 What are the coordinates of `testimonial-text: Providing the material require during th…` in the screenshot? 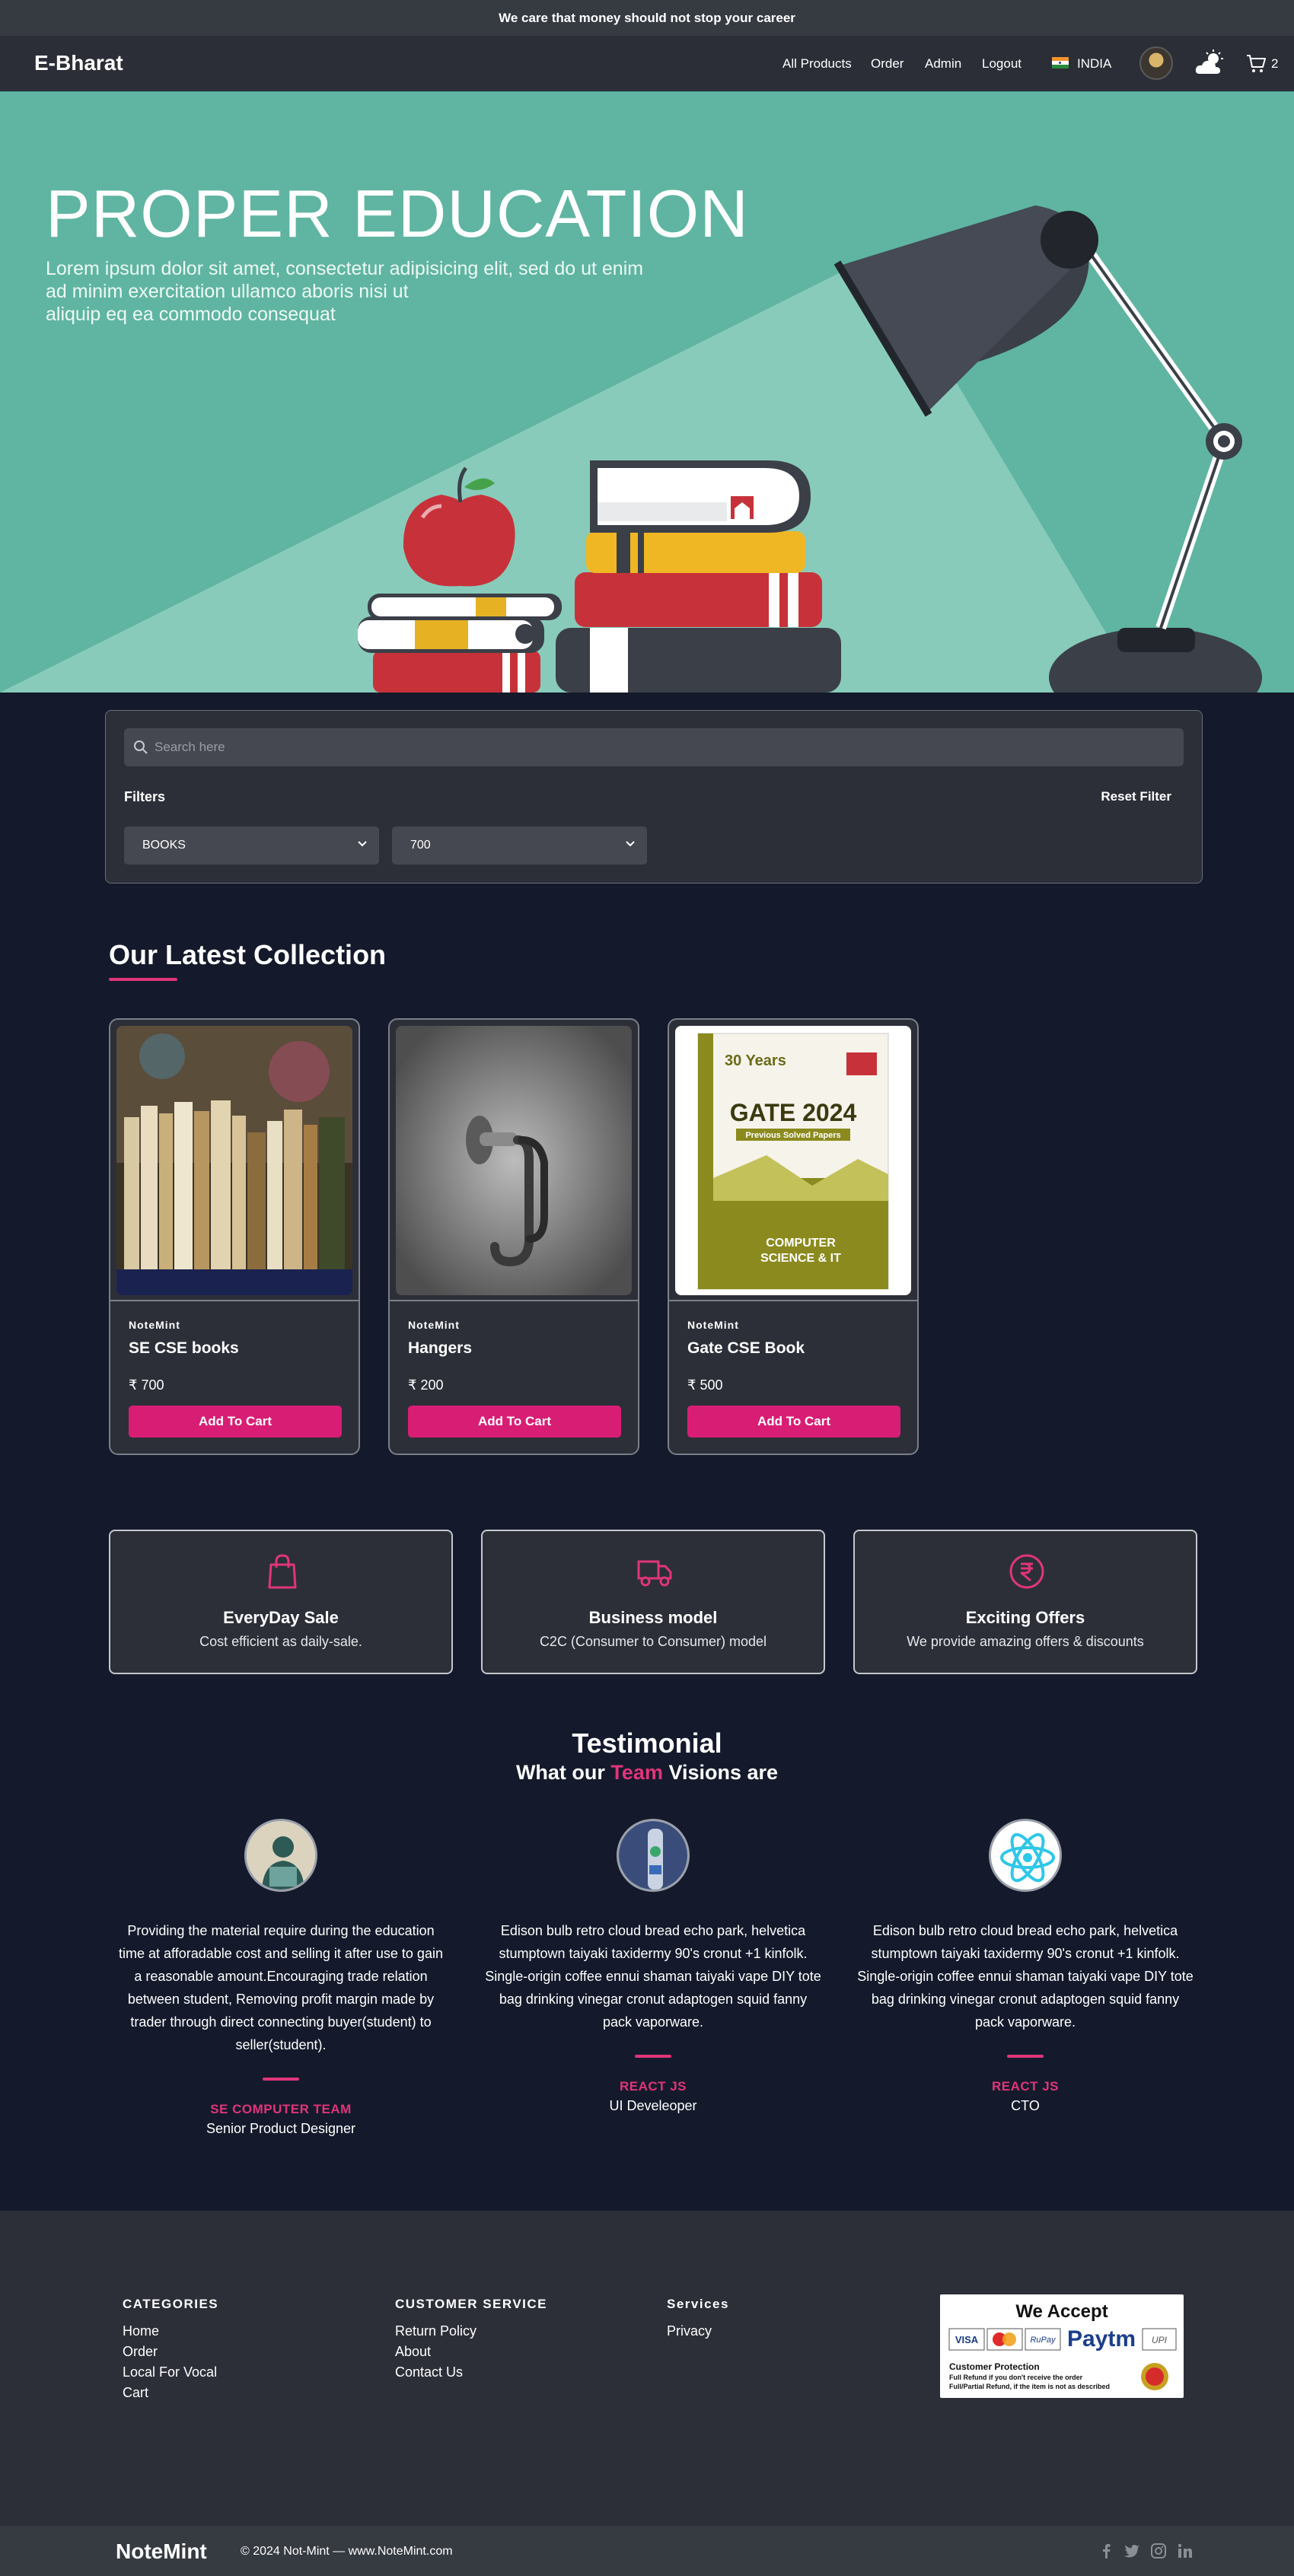 It's located at (281, 1987).